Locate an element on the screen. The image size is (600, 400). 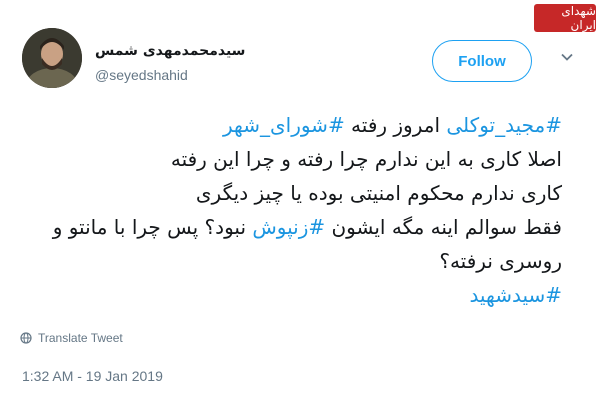
avatar-image is located at coordinates (52, 58).